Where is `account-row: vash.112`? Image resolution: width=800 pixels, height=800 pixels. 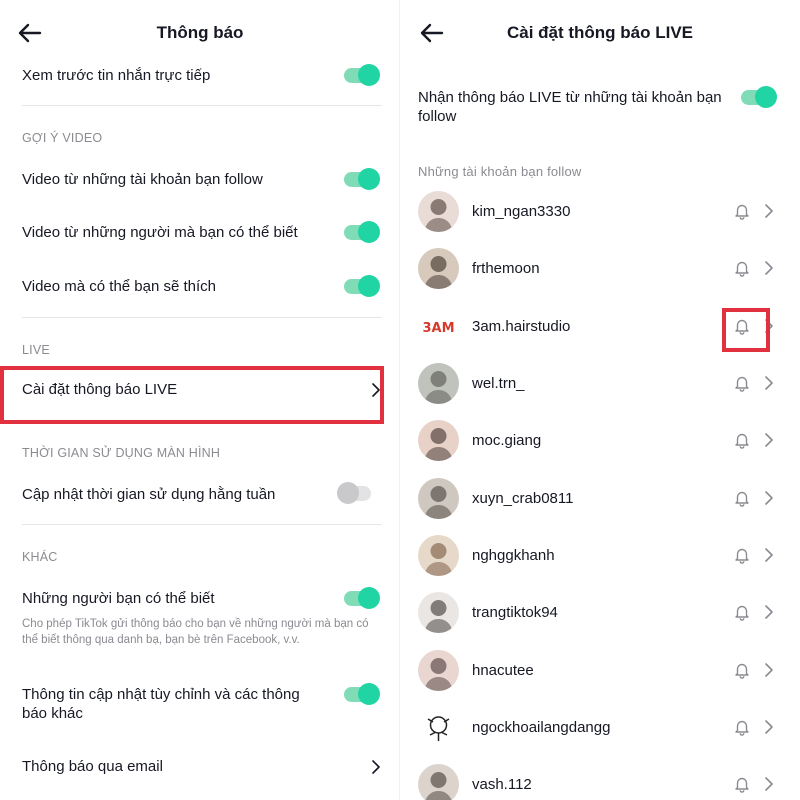
account-row: vash.112 is located at coordinates (600, 782).